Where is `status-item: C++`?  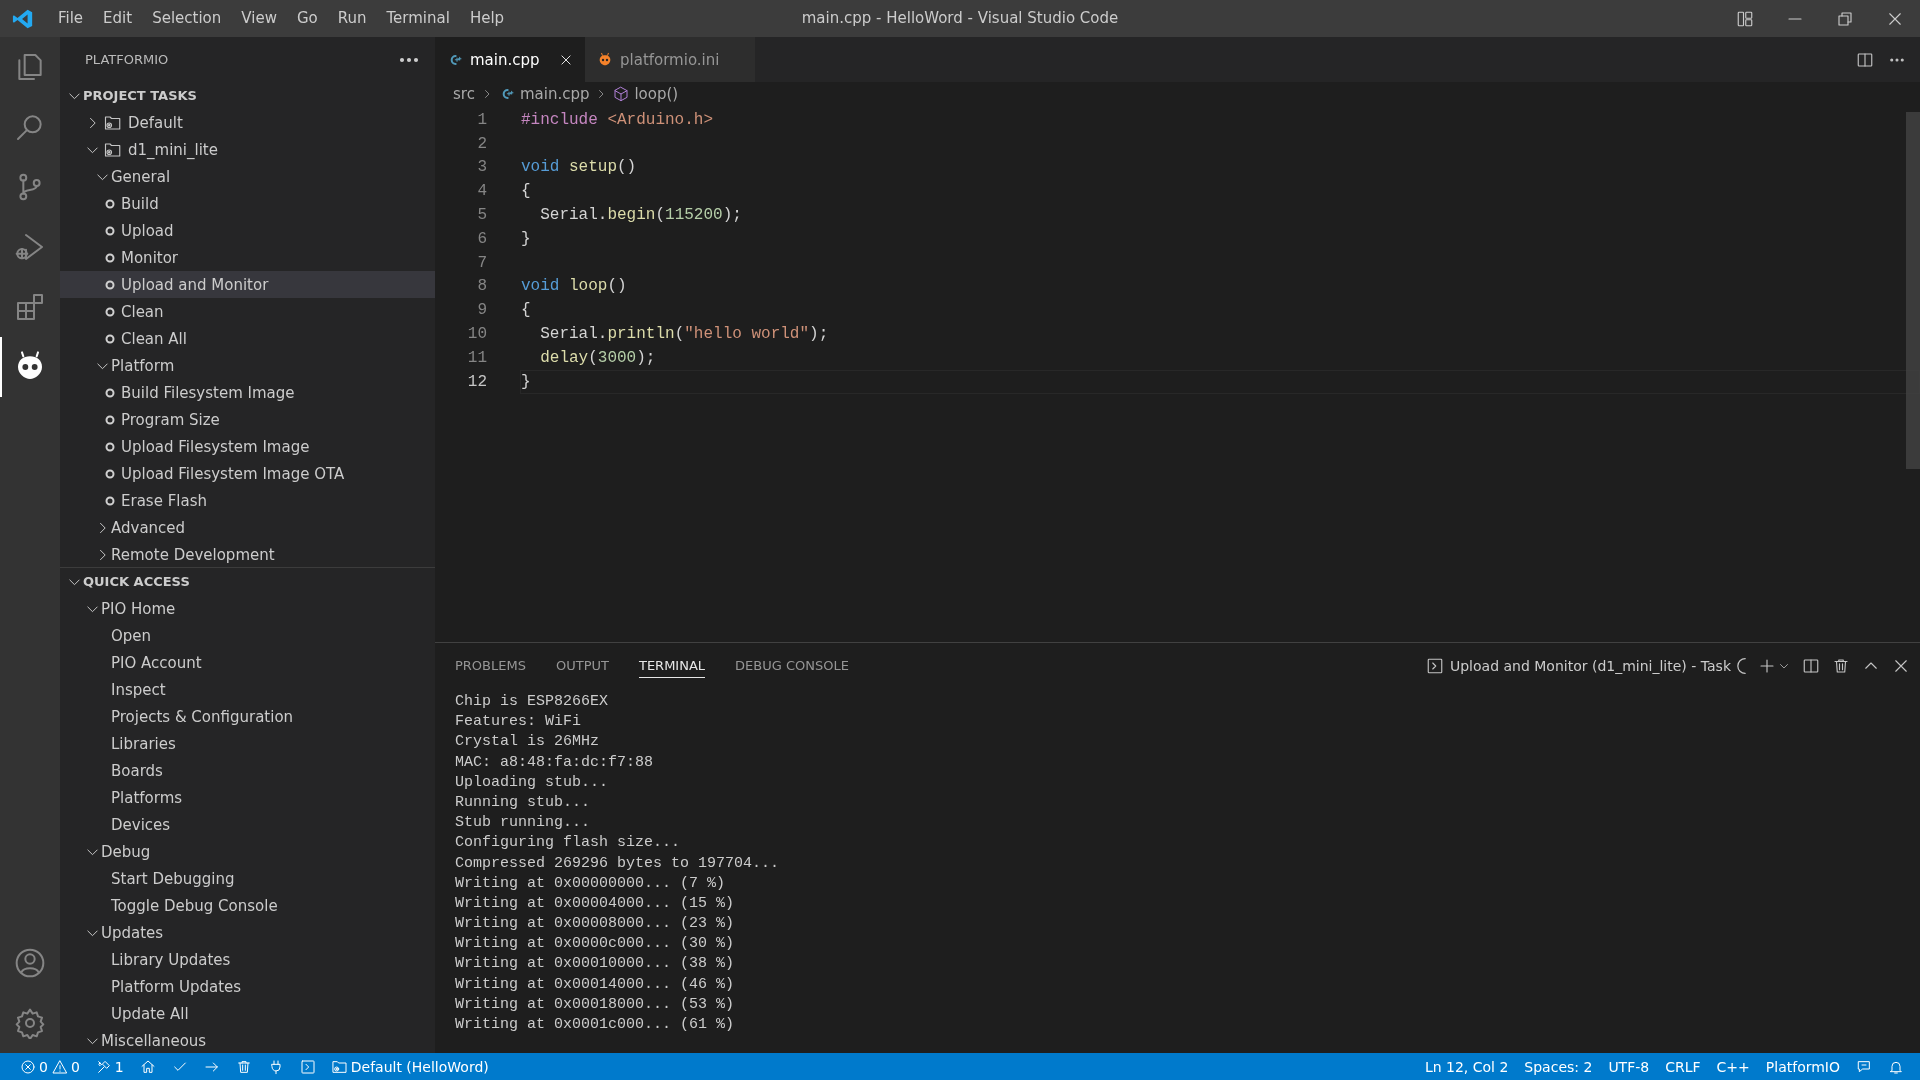 status-item: C++ is located at coordinates (1733, 1066).